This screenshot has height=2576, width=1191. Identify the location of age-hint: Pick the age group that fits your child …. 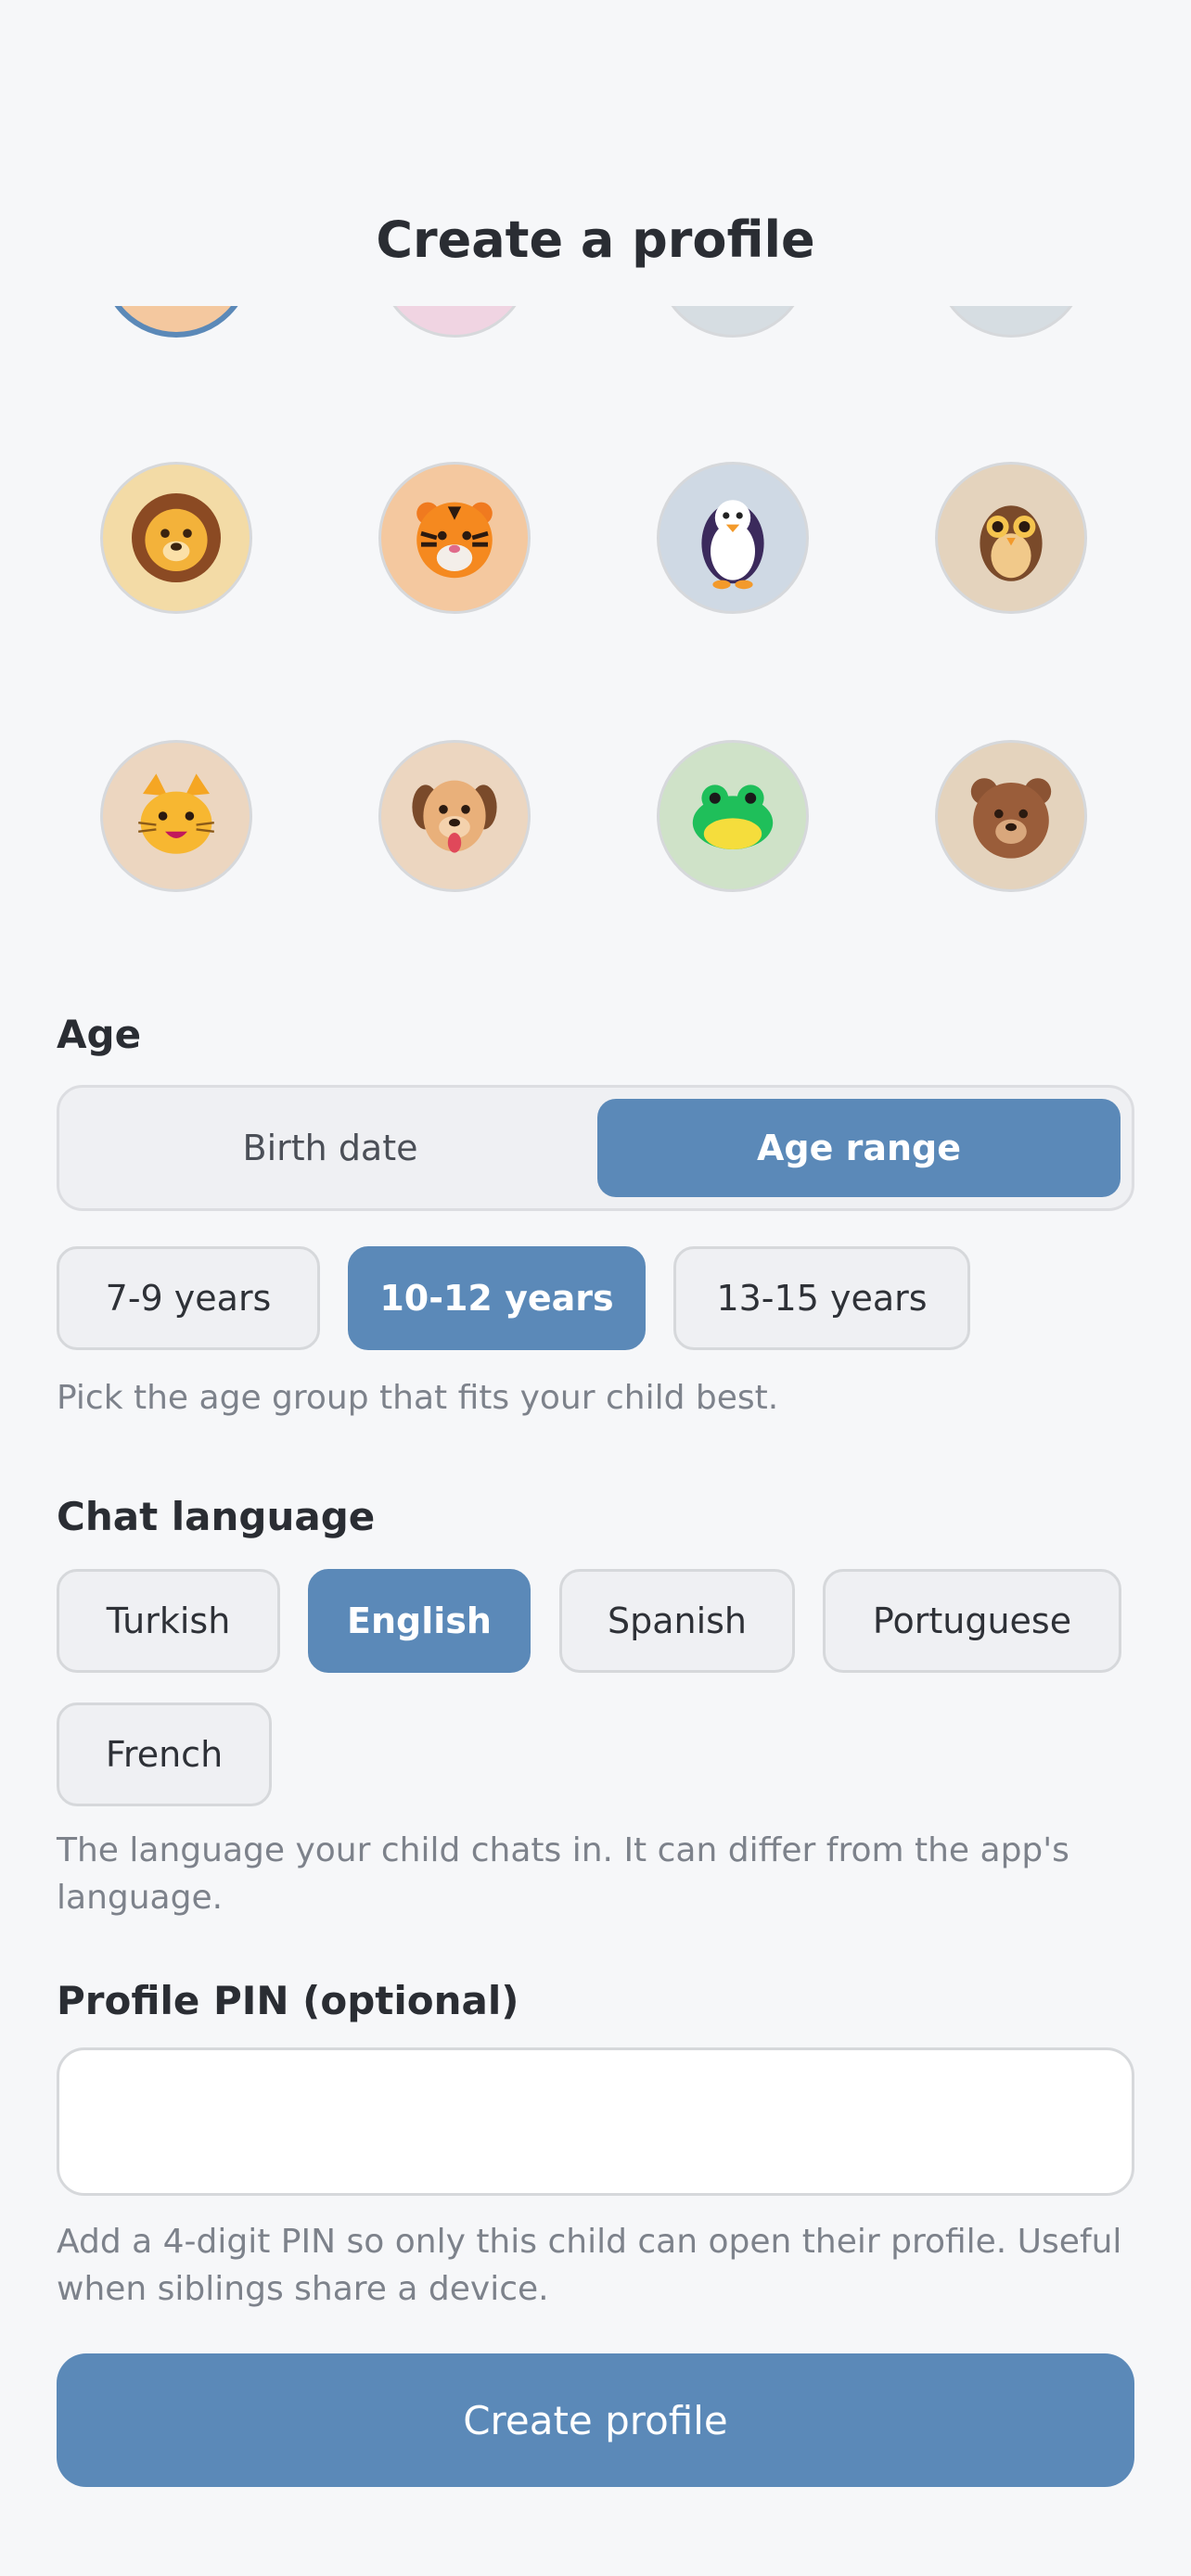
(418, 1398).